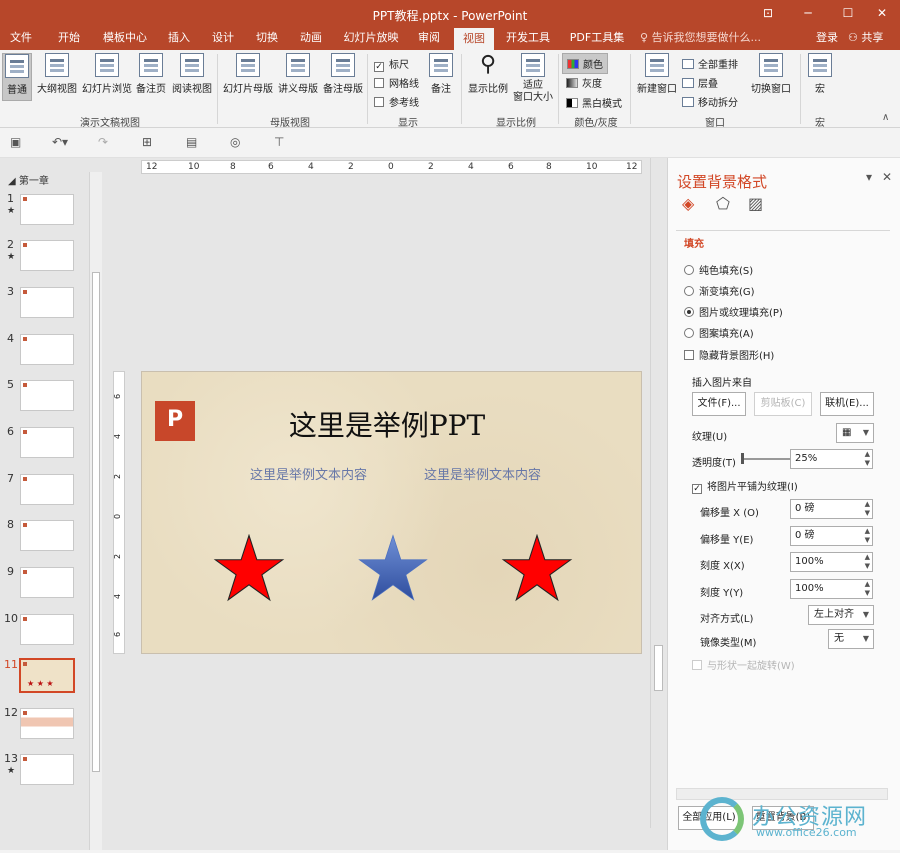  What do you see at coordinates (865, 38) in the screenshot?
I see `share-button: ⚇ 共享` at bounding box center [865, 38].